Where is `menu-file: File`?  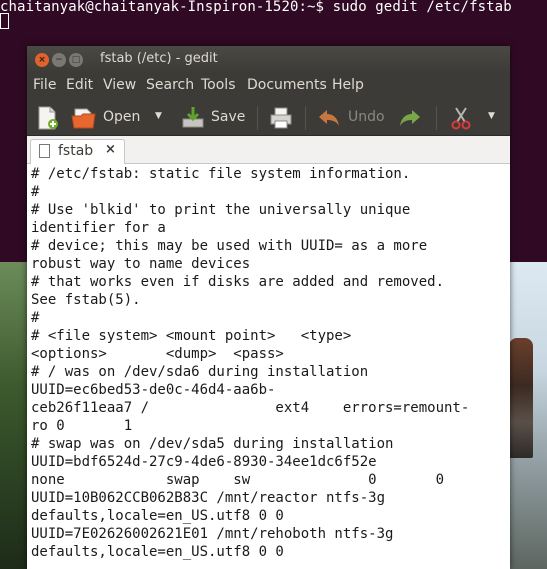
menu-file: File is located at coordinates (44, 85).